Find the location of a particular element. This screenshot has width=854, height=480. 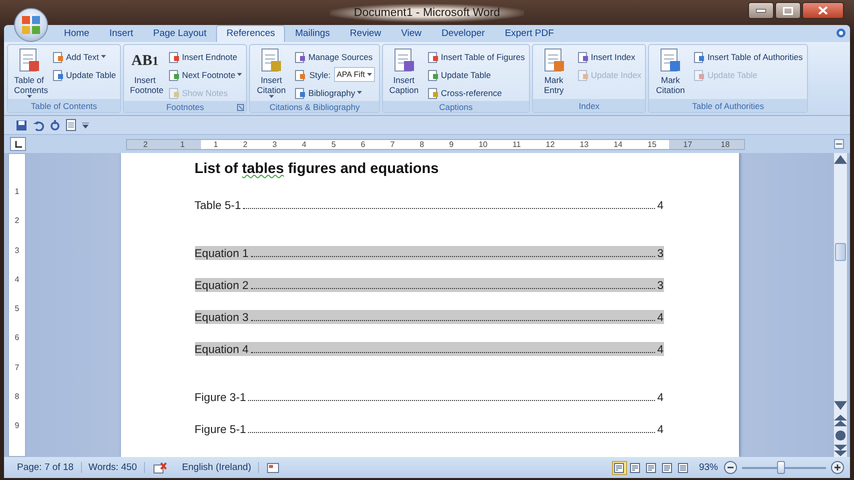

ribbon-button: Insert Citation is located at coordinates (271, 74).